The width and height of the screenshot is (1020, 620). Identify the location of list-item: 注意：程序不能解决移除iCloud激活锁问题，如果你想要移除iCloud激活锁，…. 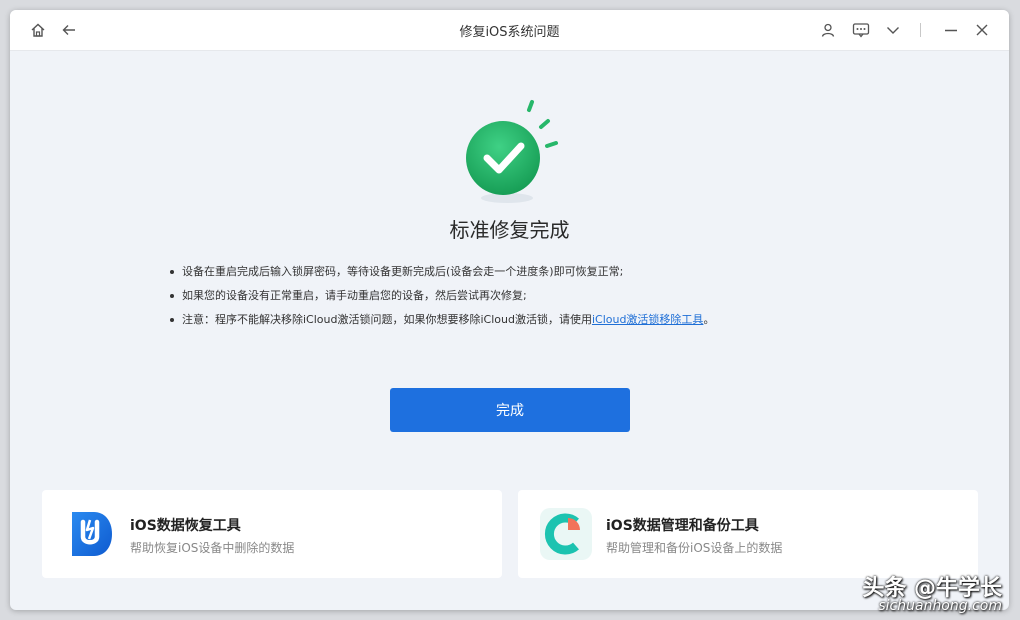
(520, 322).